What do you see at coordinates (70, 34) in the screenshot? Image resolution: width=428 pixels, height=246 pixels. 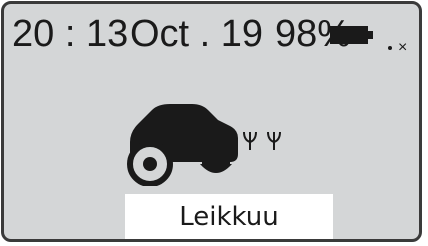 I see `clock-time: 20 : 13` at bounding box center [70, 34].